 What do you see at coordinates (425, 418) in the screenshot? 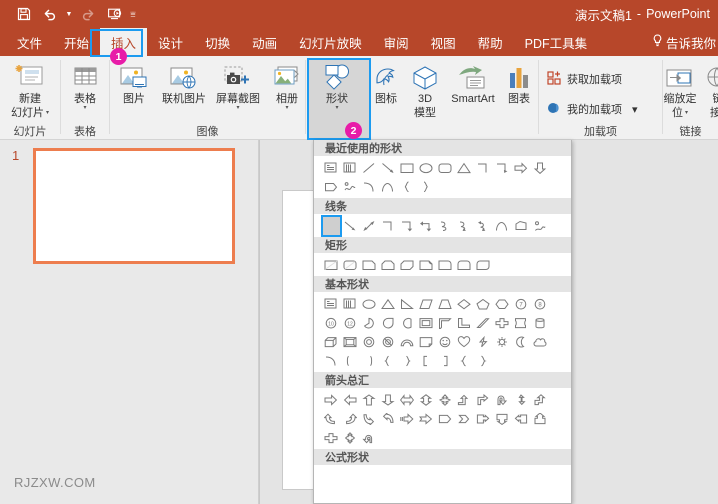
I see `arrow-notched-right-icon` at bounding box center [425, 418].